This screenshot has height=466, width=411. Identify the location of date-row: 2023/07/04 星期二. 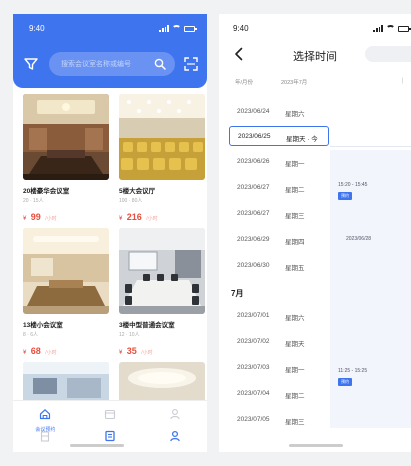
(279, 394).